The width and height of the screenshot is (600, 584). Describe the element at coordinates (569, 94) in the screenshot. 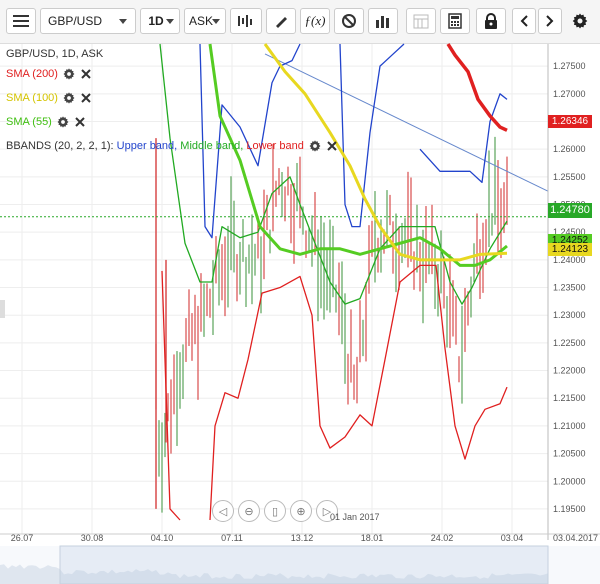

I see `y-tick-label: 1.27000` at that location.